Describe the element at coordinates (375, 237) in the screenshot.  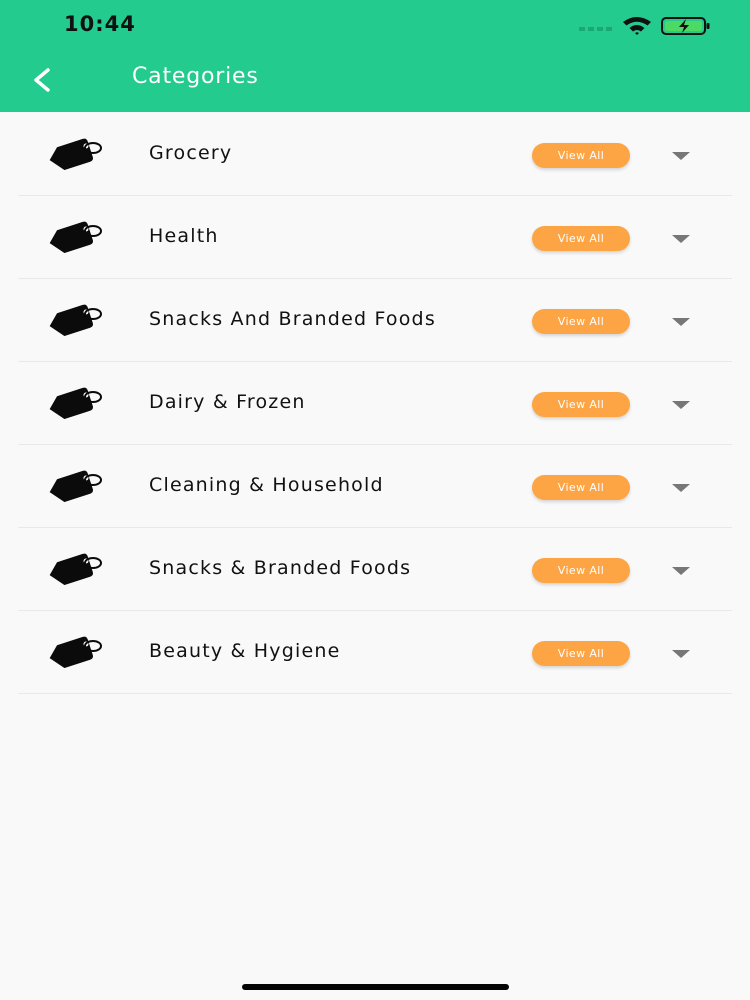
I see `category-row-health: Health View All` at that location.